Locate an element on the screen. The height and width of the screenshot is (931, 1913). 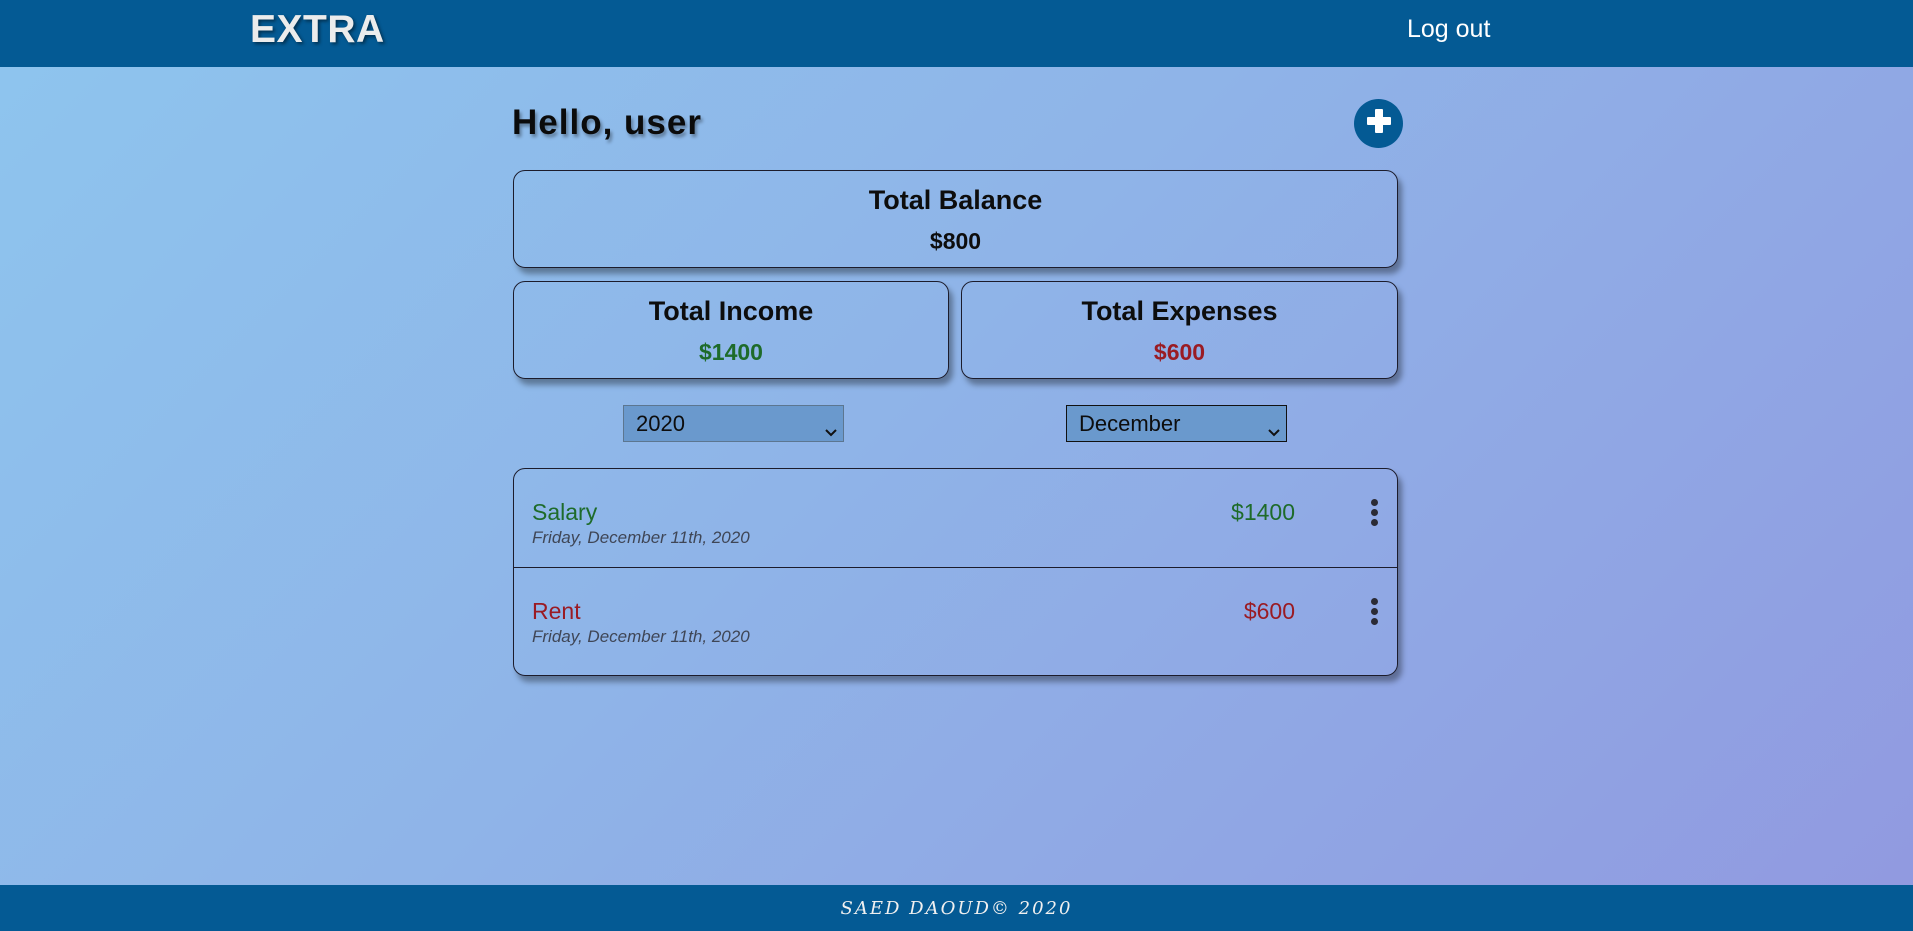
footer-copyright: SAED DAOUD© 2020 is located at coordinates (956, 908).